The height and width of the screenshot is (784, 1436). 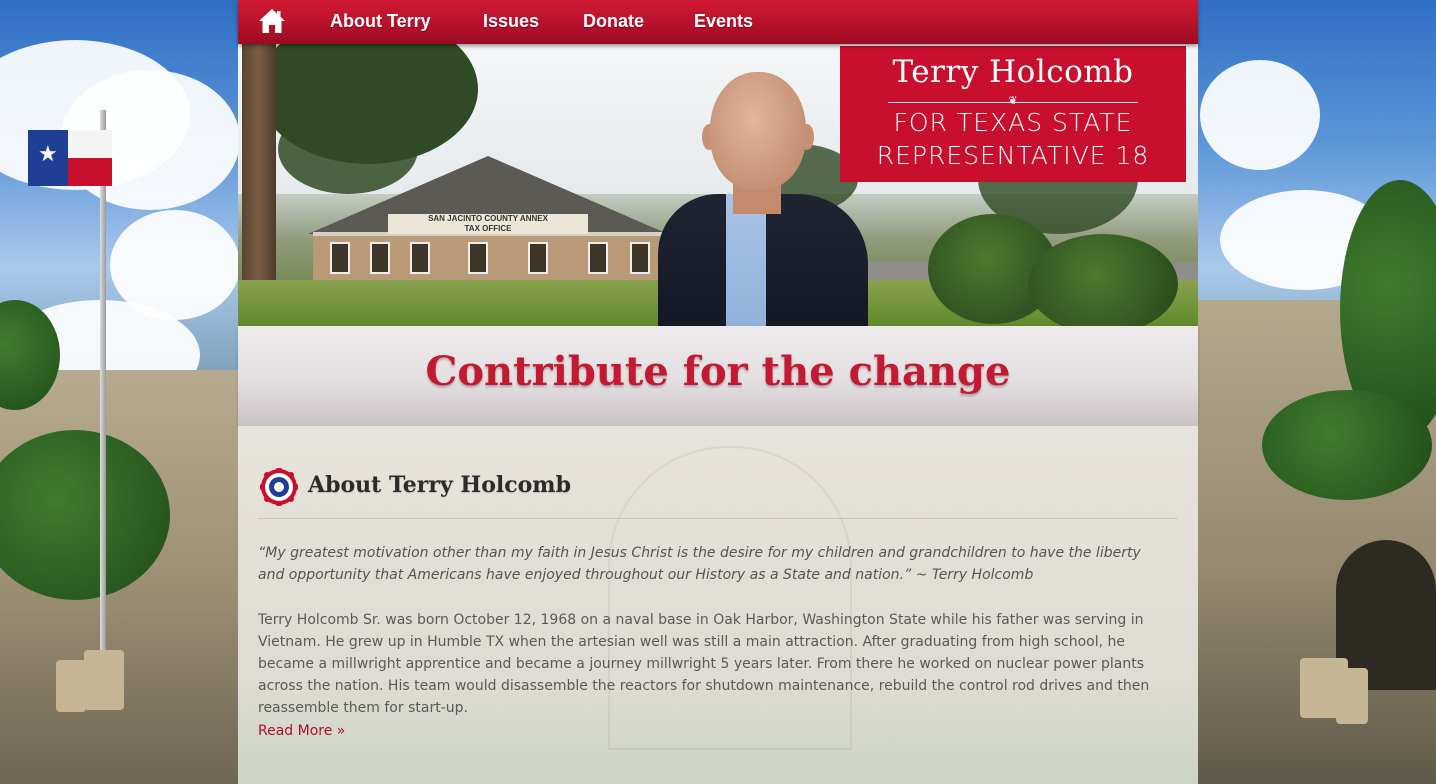 What do you see at coordinates (488, 218) in the screenshot?
I see `annex-sign-text: SAN JACINTO COUNTY ANNEX` at bounding box center [488, 218].